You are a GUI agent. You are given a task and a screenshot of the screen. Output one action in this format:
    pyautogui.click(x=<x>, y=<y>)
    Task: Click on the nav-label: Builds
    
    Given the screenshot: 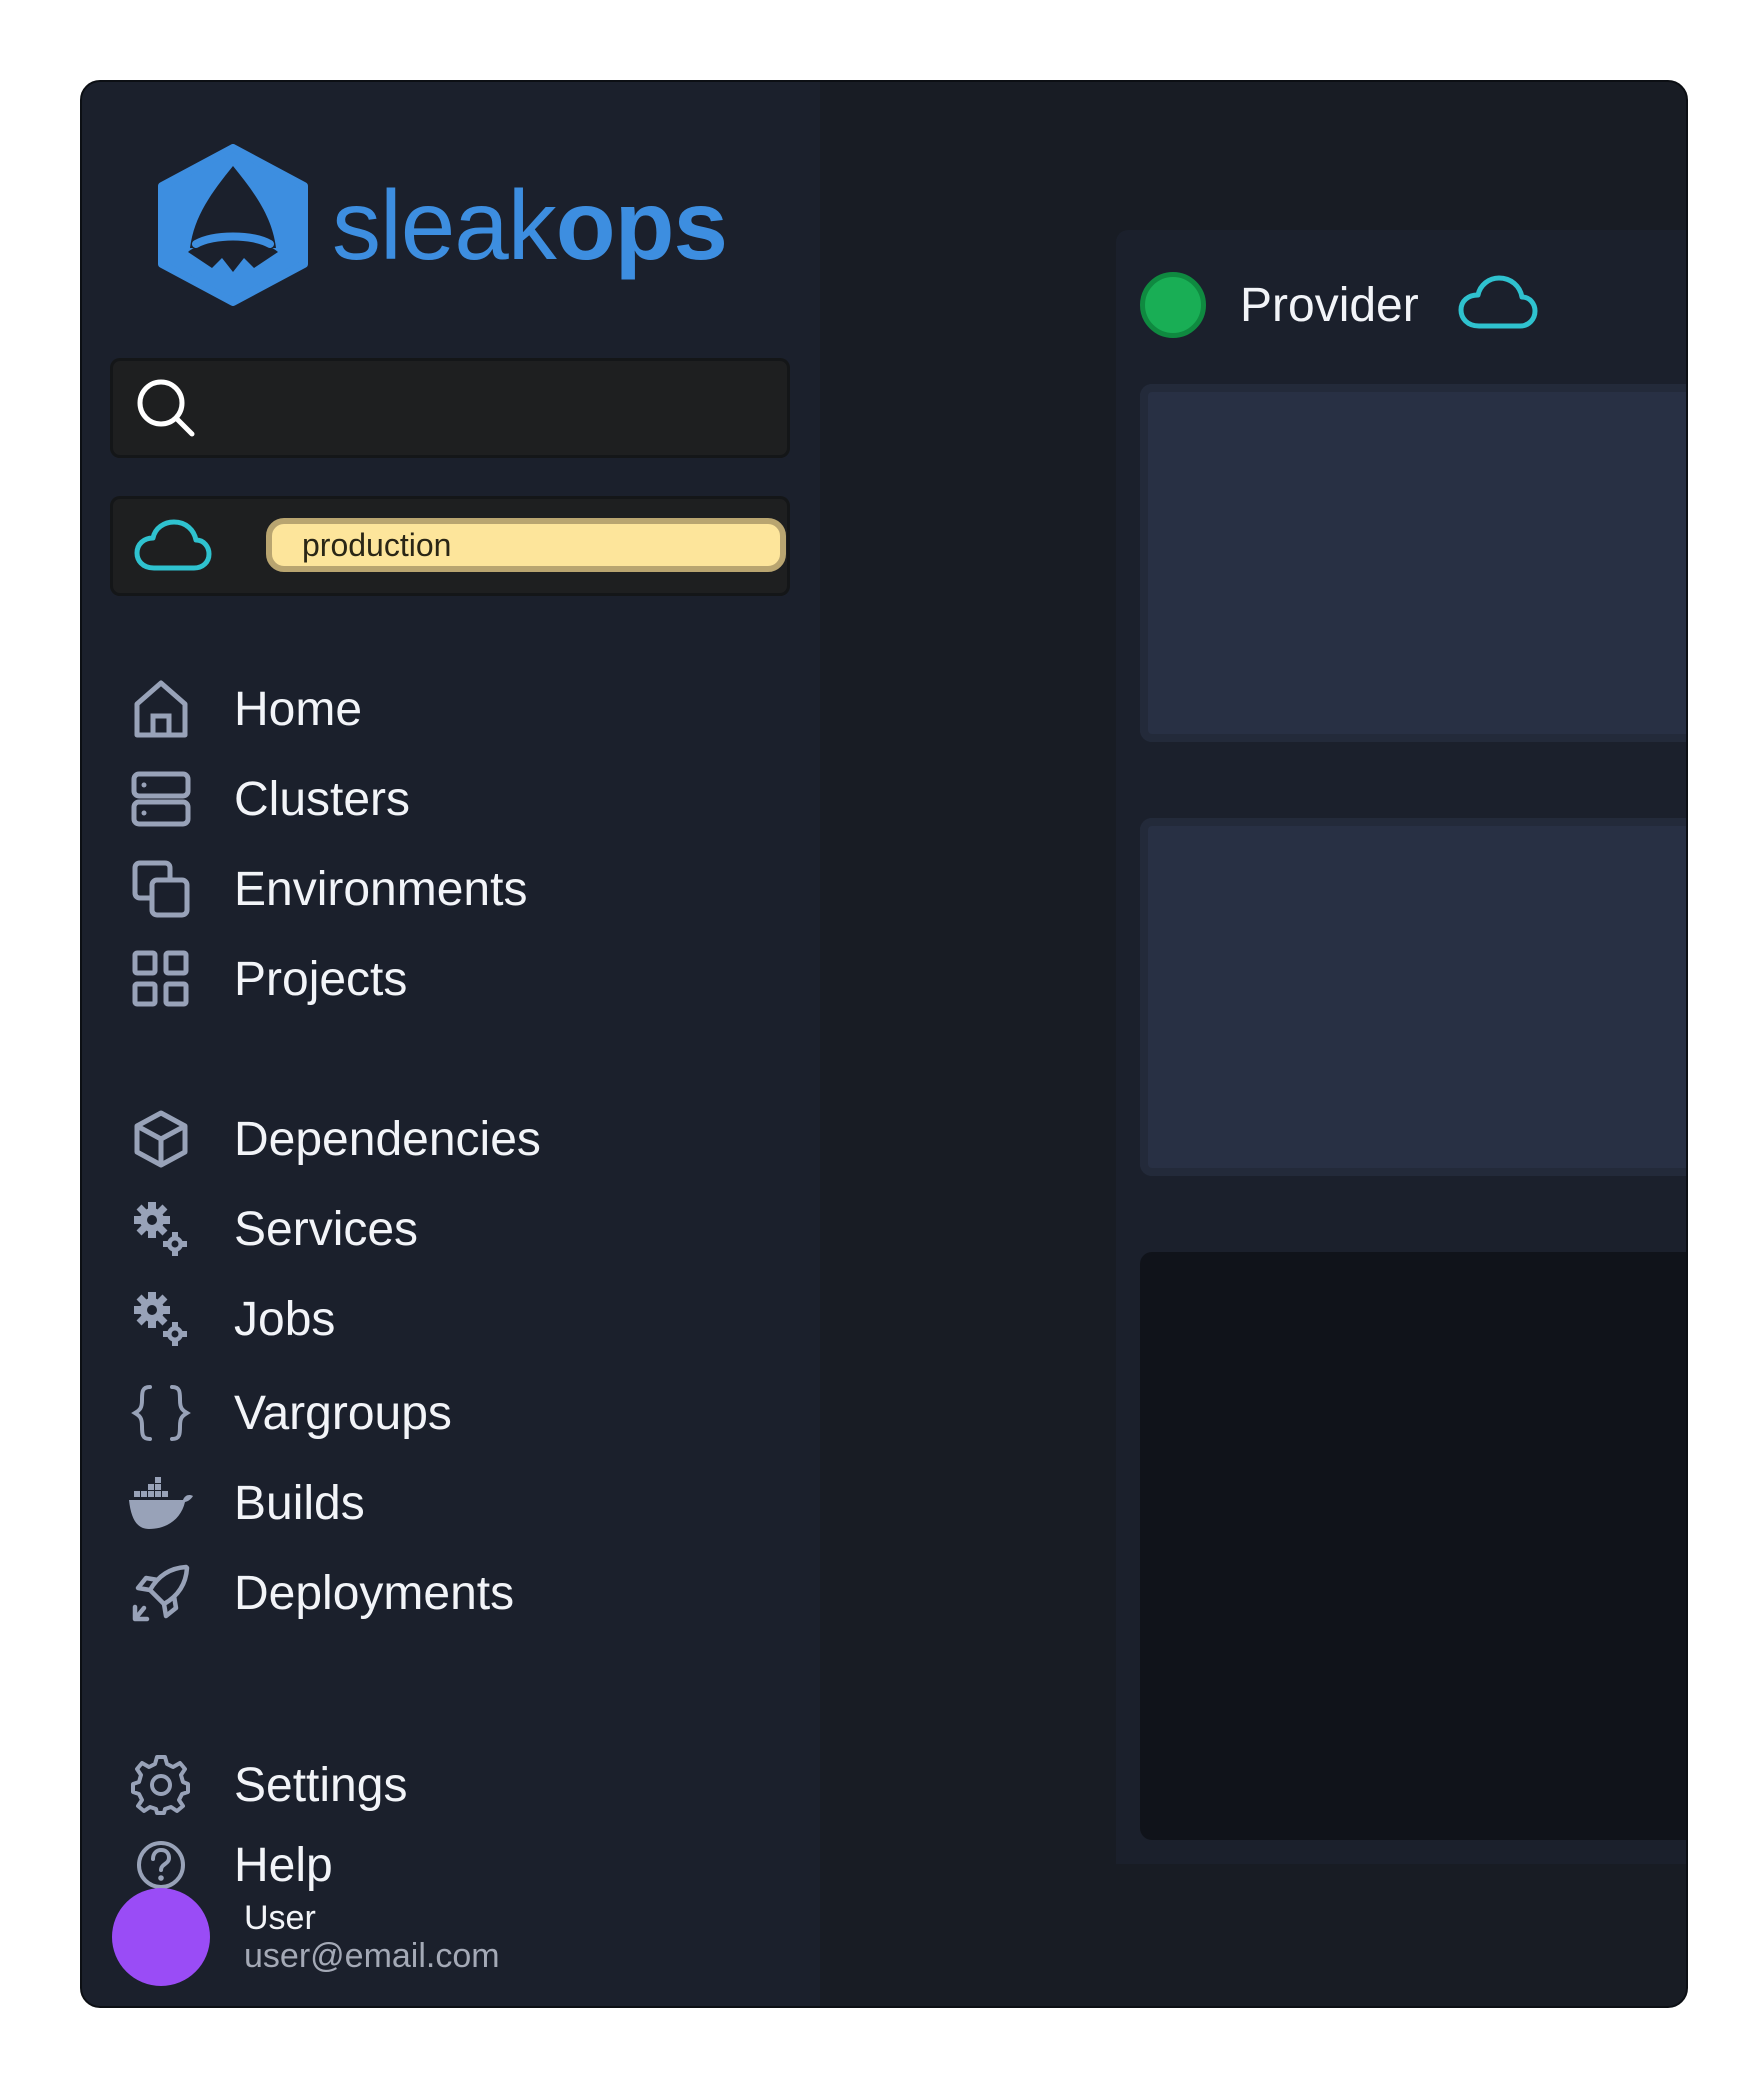 What is the action you would take?
    pyautogui.click(x=299, y=1503)
    